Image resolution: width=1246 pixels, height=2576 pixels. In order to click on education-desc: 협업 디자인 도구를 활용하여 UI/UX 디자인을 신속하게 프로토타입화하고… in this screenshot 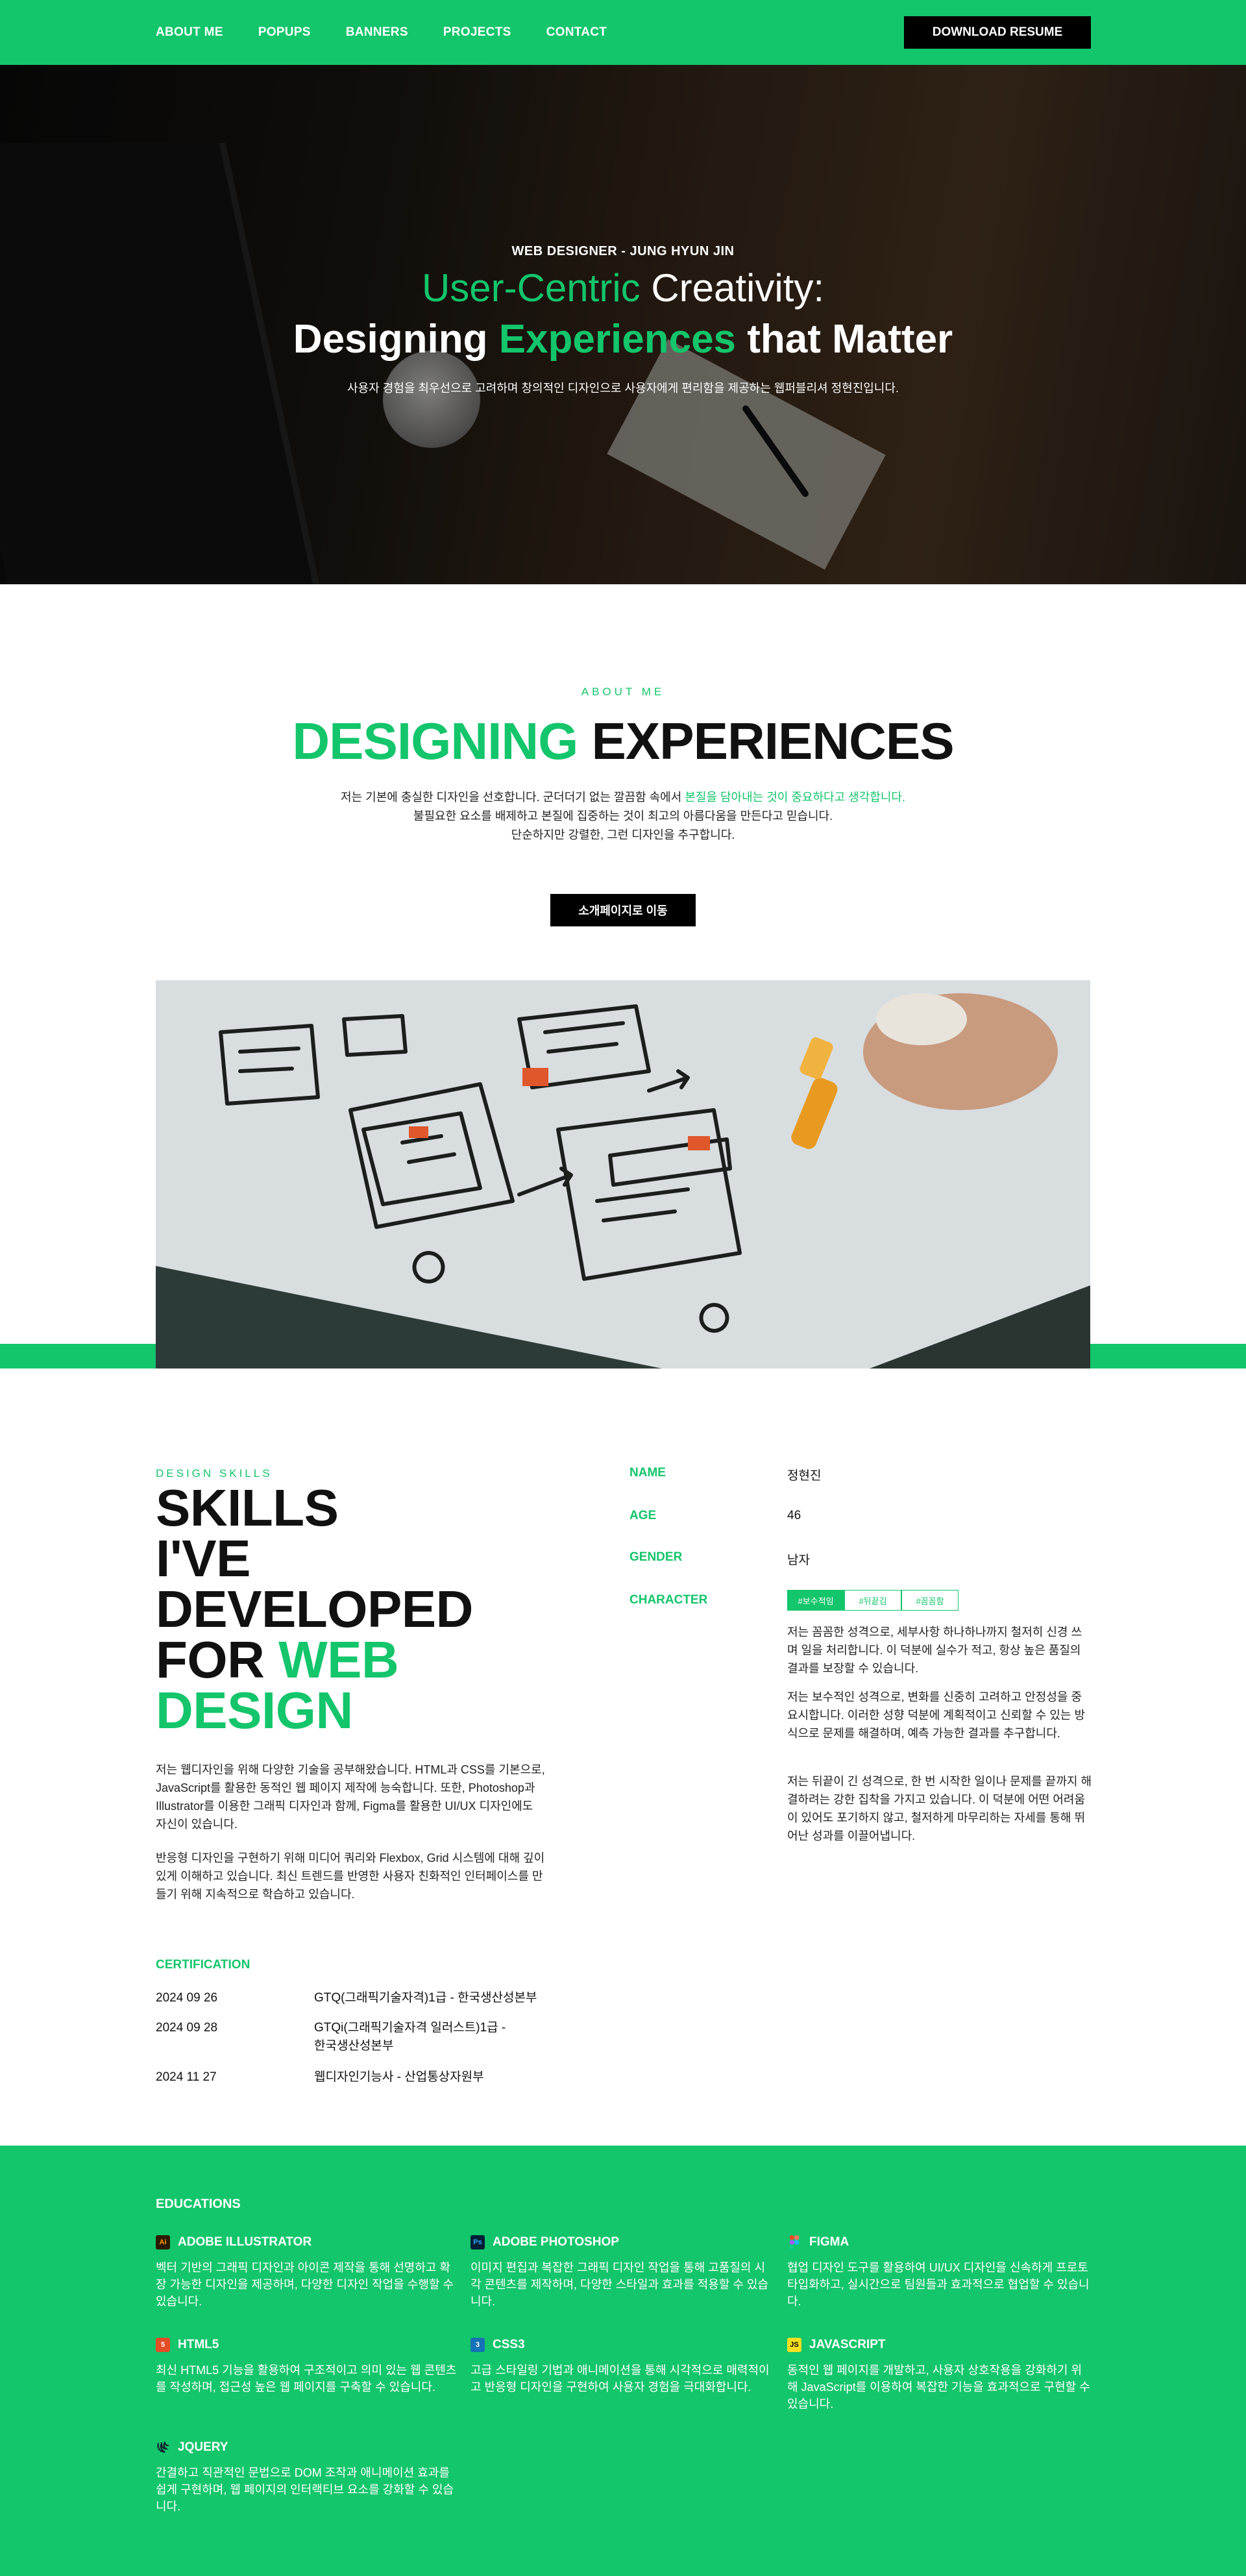, I will do `click(938, 2284)`.